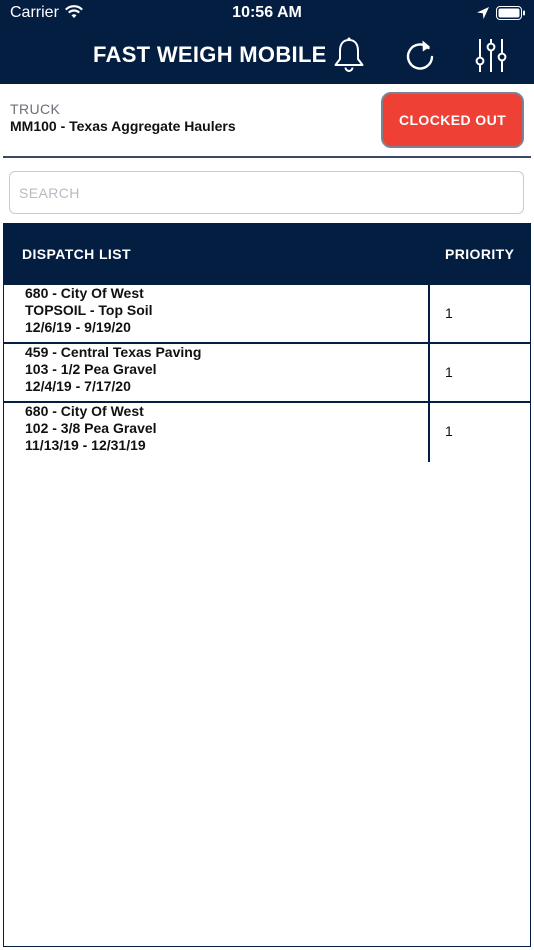 This screenshot has width=534, height=950. I want to click on product-line: 103 - 1/2 Pea Gravel, so click(91, 369).